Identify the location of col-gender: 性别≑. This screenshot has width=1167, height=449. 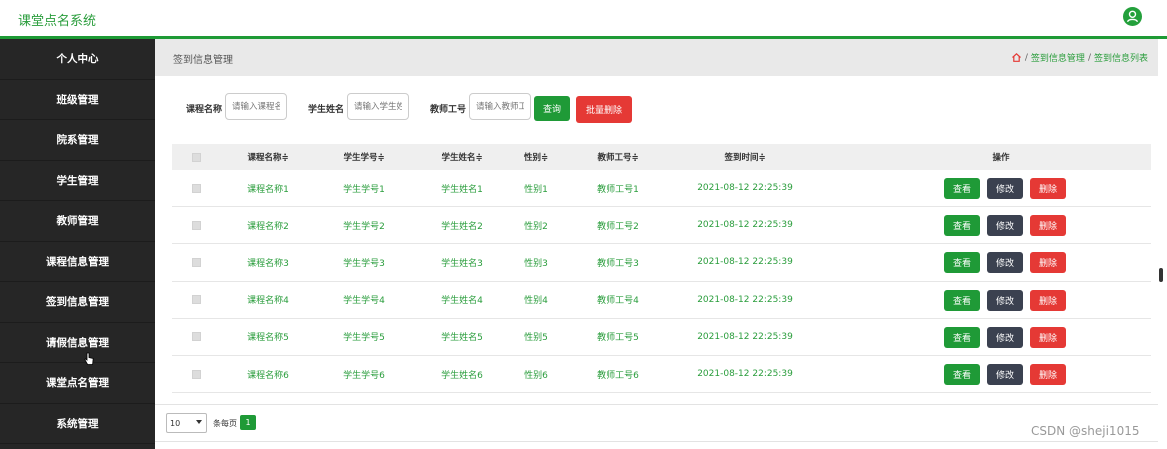
(536, 157).